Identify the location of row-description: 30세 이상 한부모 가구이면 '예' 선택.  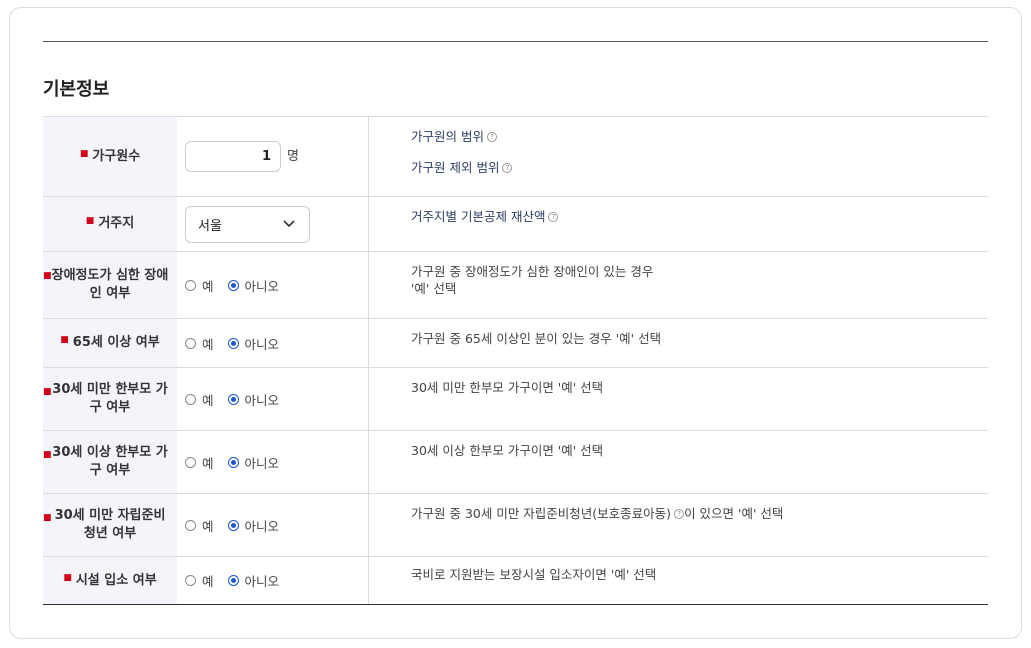
(507, 450).